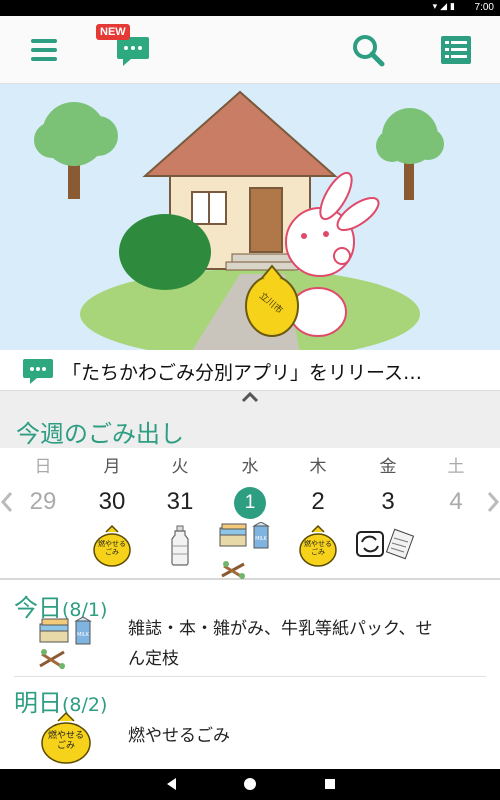 The width and height of the screenshot is (500, 800). What do you see at coordinates (250, 503) in the screenshot?
I see `day-1-today: 1` at bounding box center [250, 503].